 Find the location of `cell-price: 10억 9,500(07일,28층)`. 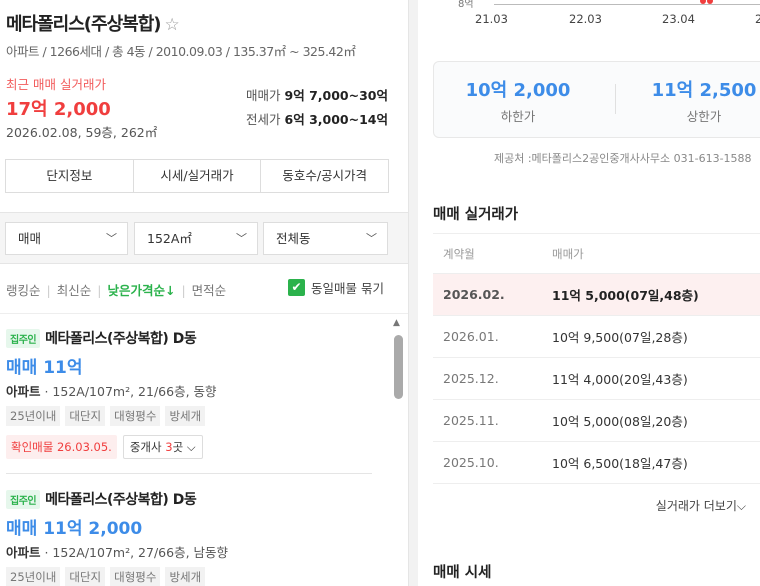

cell-price: 10억 9,500(07일,28층) is located at coordinates (620, 337).